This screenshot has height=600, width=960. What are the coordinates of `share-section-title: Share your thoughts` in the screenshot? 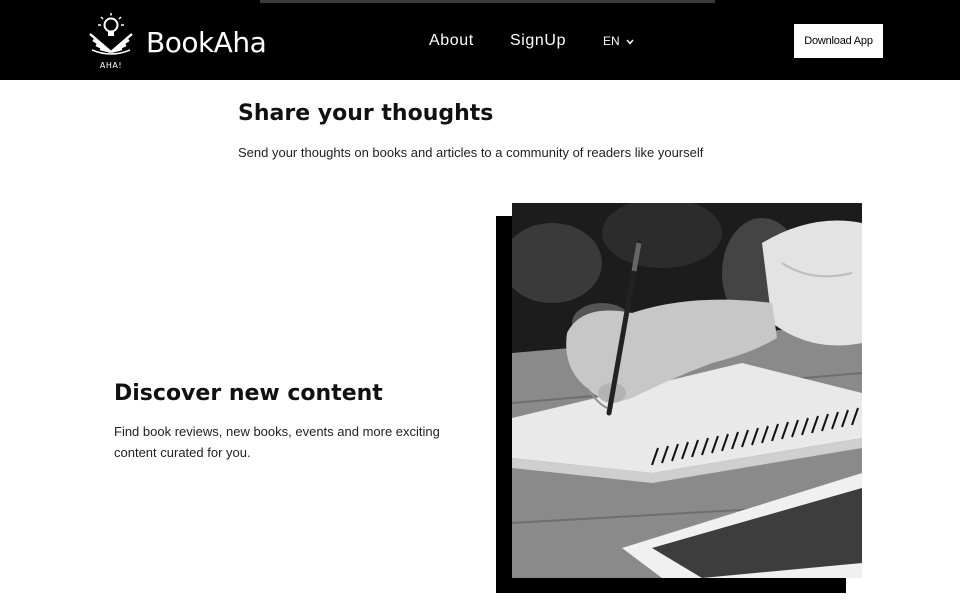 It's located at (366, 113).